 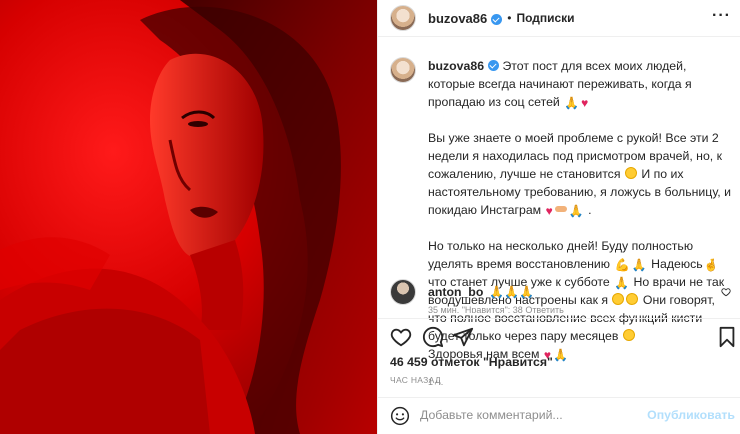 I want to click on post-time-ago: ЧАС НАЗАД, so click(x=415, y=380).